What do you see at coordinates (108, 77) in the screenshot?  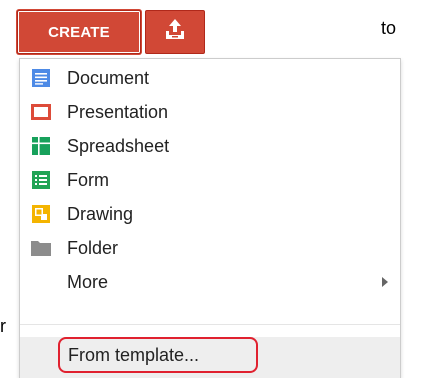 I see `menu-item-label: Document` at bounding box center [108, 77].